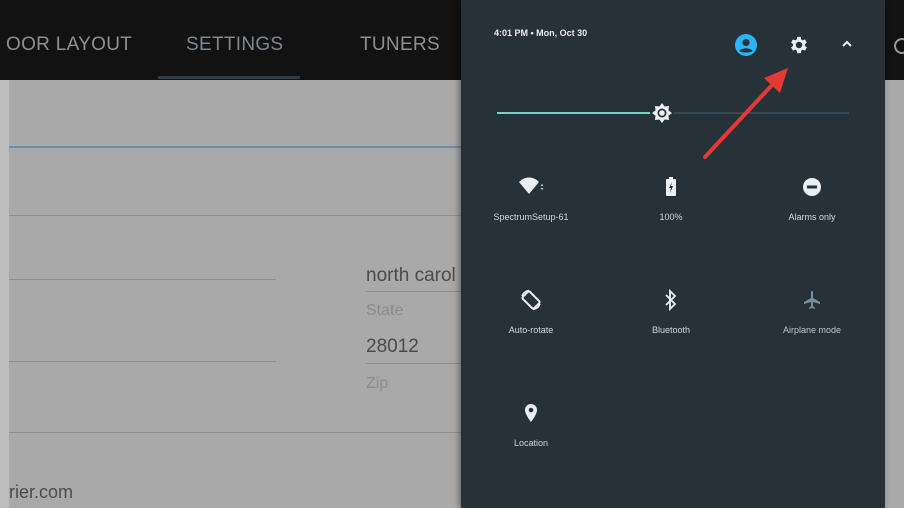 The width and height of the screenshot is (904, 508). Describe the element at coordinates (531, 300) in the screenshot. I see `auto-rotate-icon` at that location.